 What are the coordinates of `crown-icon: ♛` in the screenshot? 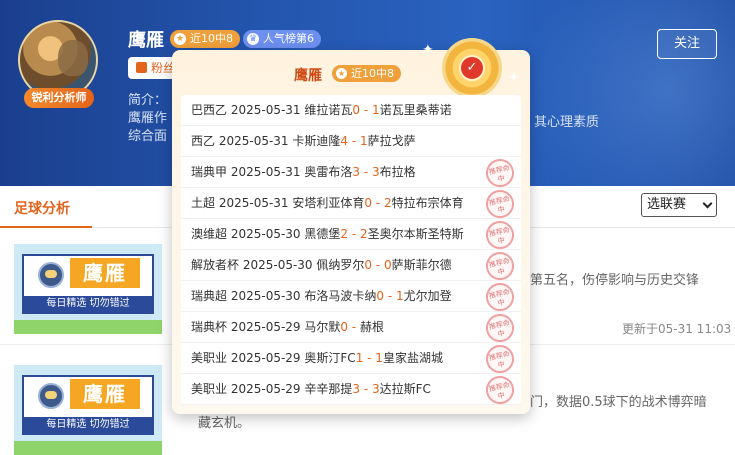 It's located at (253, 39).